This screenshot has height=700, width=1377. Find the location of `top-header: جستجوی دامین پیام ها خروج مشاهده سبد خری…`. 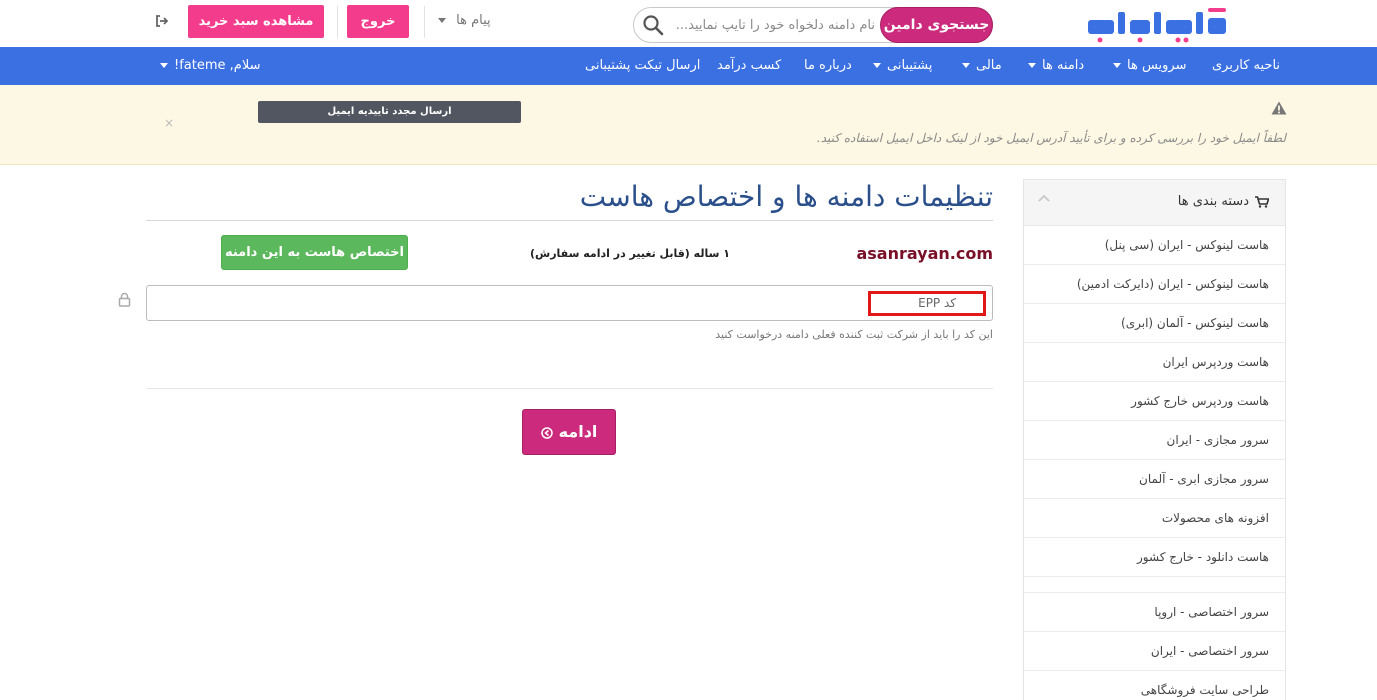

top-header: جستجوی دامین پیام ها خروج مشاهده سبد خری… is located at coordinates (688, 23).